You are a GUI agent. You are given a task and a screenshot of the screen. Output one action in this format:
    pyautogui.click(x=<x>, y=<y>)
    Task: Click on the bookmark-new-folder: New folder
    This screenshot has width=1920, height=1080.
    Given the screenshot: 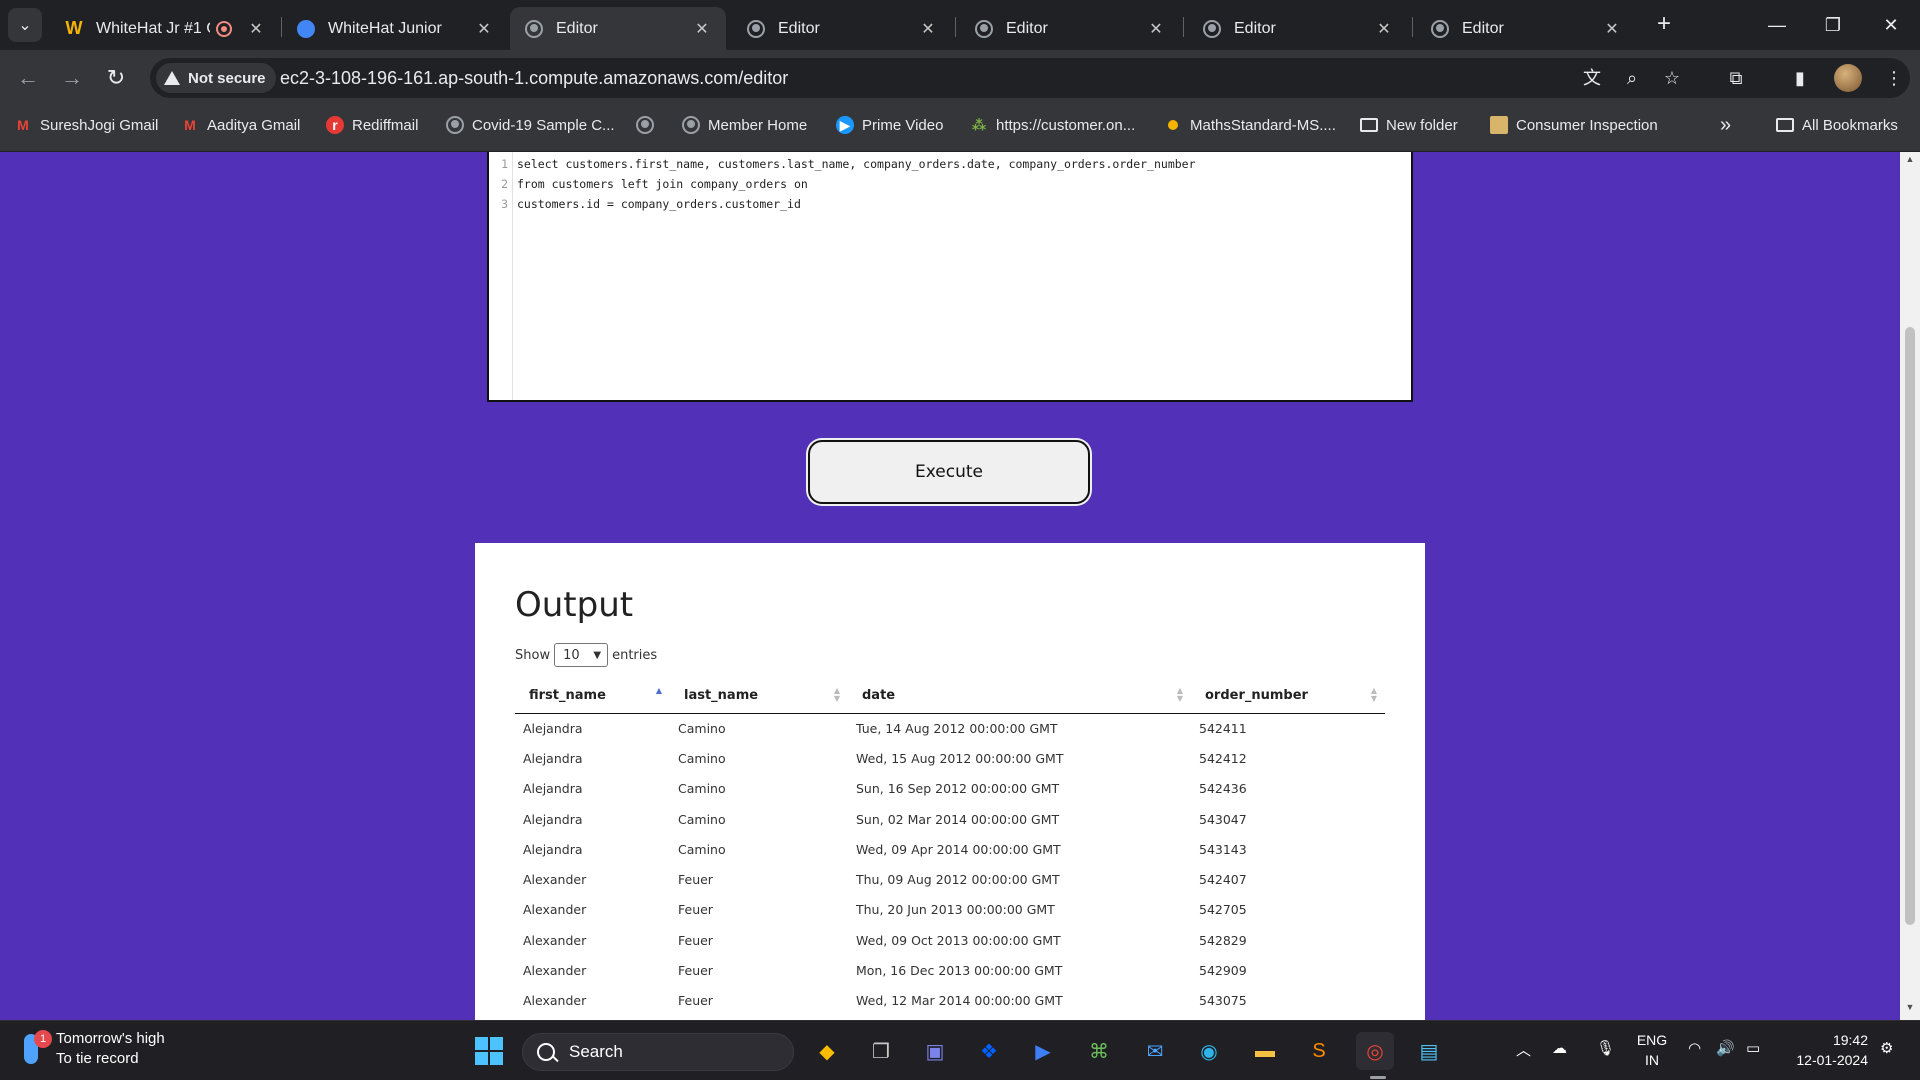 What is the action you would take?
    pyautogui.click(x=1409, y=125)
    